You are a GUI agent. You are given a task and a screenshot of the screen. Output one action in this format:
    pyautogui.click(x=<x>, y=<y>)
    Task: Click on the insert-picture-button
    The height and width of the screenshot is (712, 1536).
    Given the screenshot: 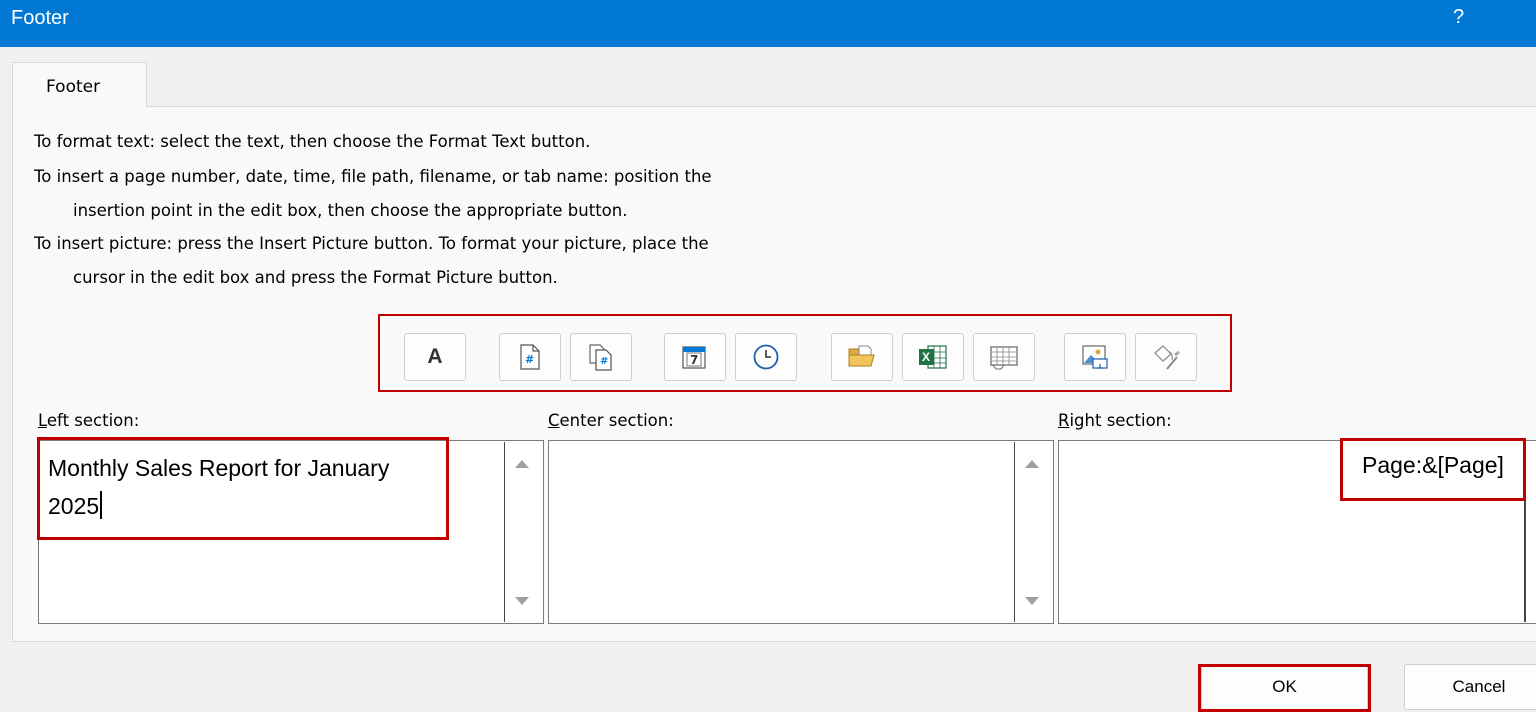 What is the action you would take?
    pyautogui.click(x=1095, y=357)
    